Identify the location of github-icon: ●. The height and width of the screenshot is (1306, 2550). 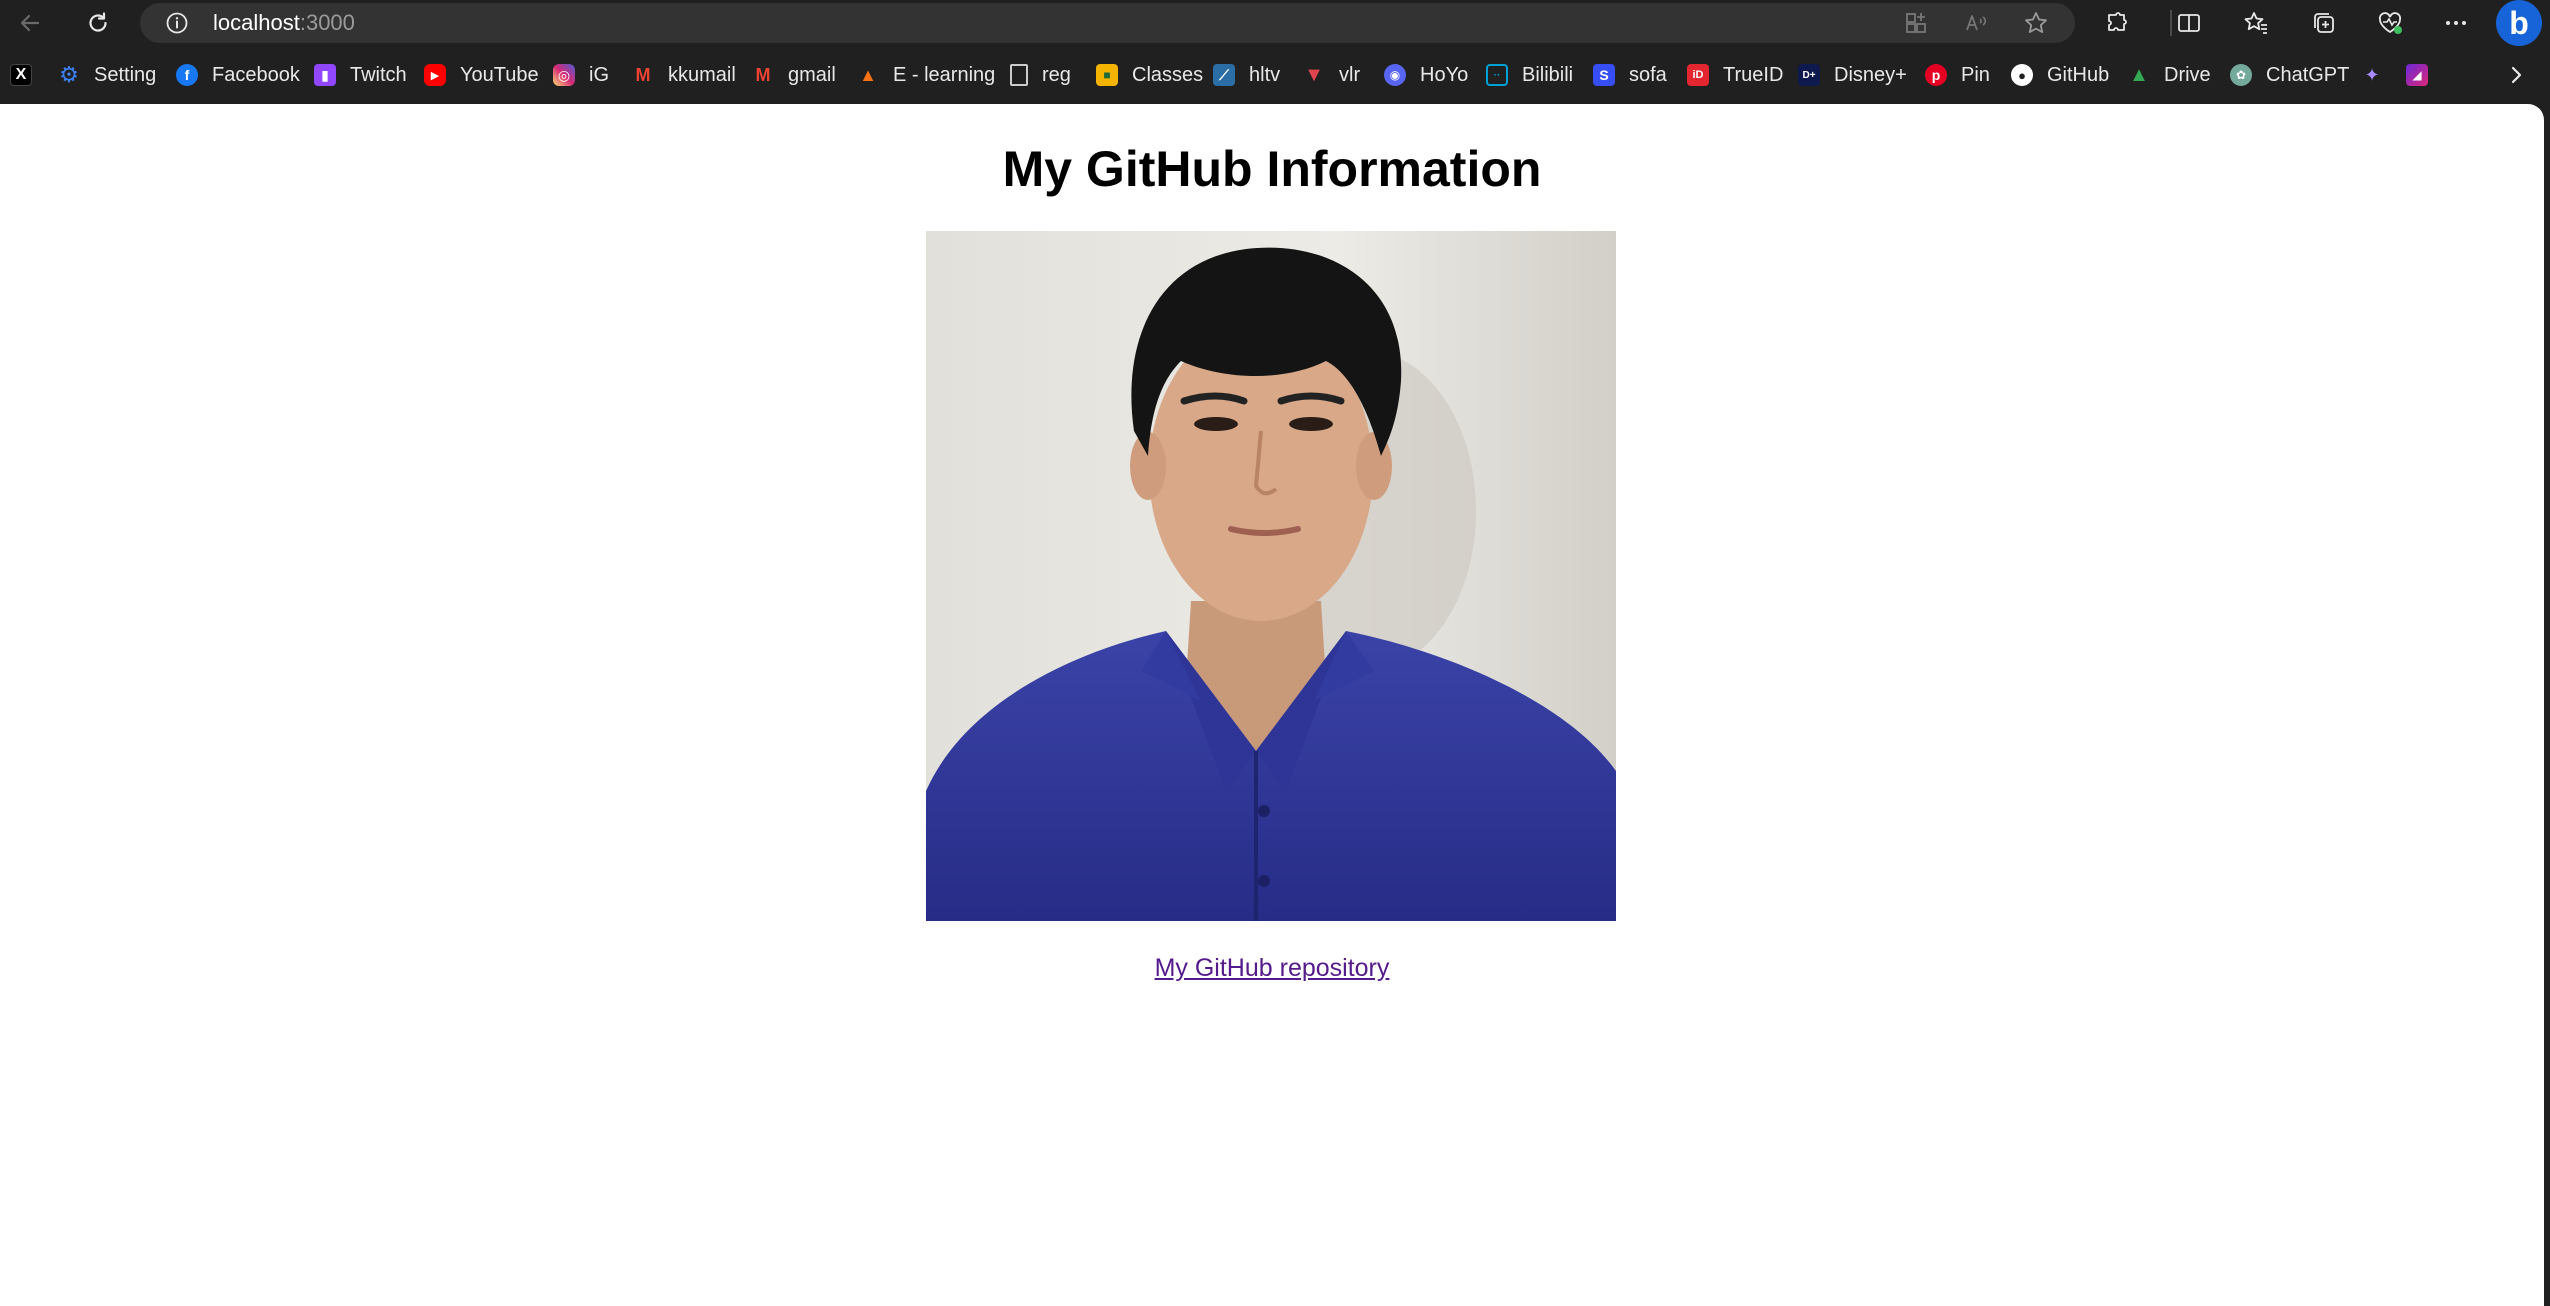
(2022, 75).